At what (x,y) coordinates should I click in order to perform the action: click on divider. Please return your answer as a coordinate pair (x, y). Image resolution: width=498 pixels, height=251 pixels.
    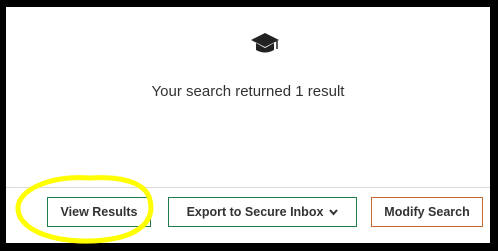
    Looking at the image, I should click on (248, 187).